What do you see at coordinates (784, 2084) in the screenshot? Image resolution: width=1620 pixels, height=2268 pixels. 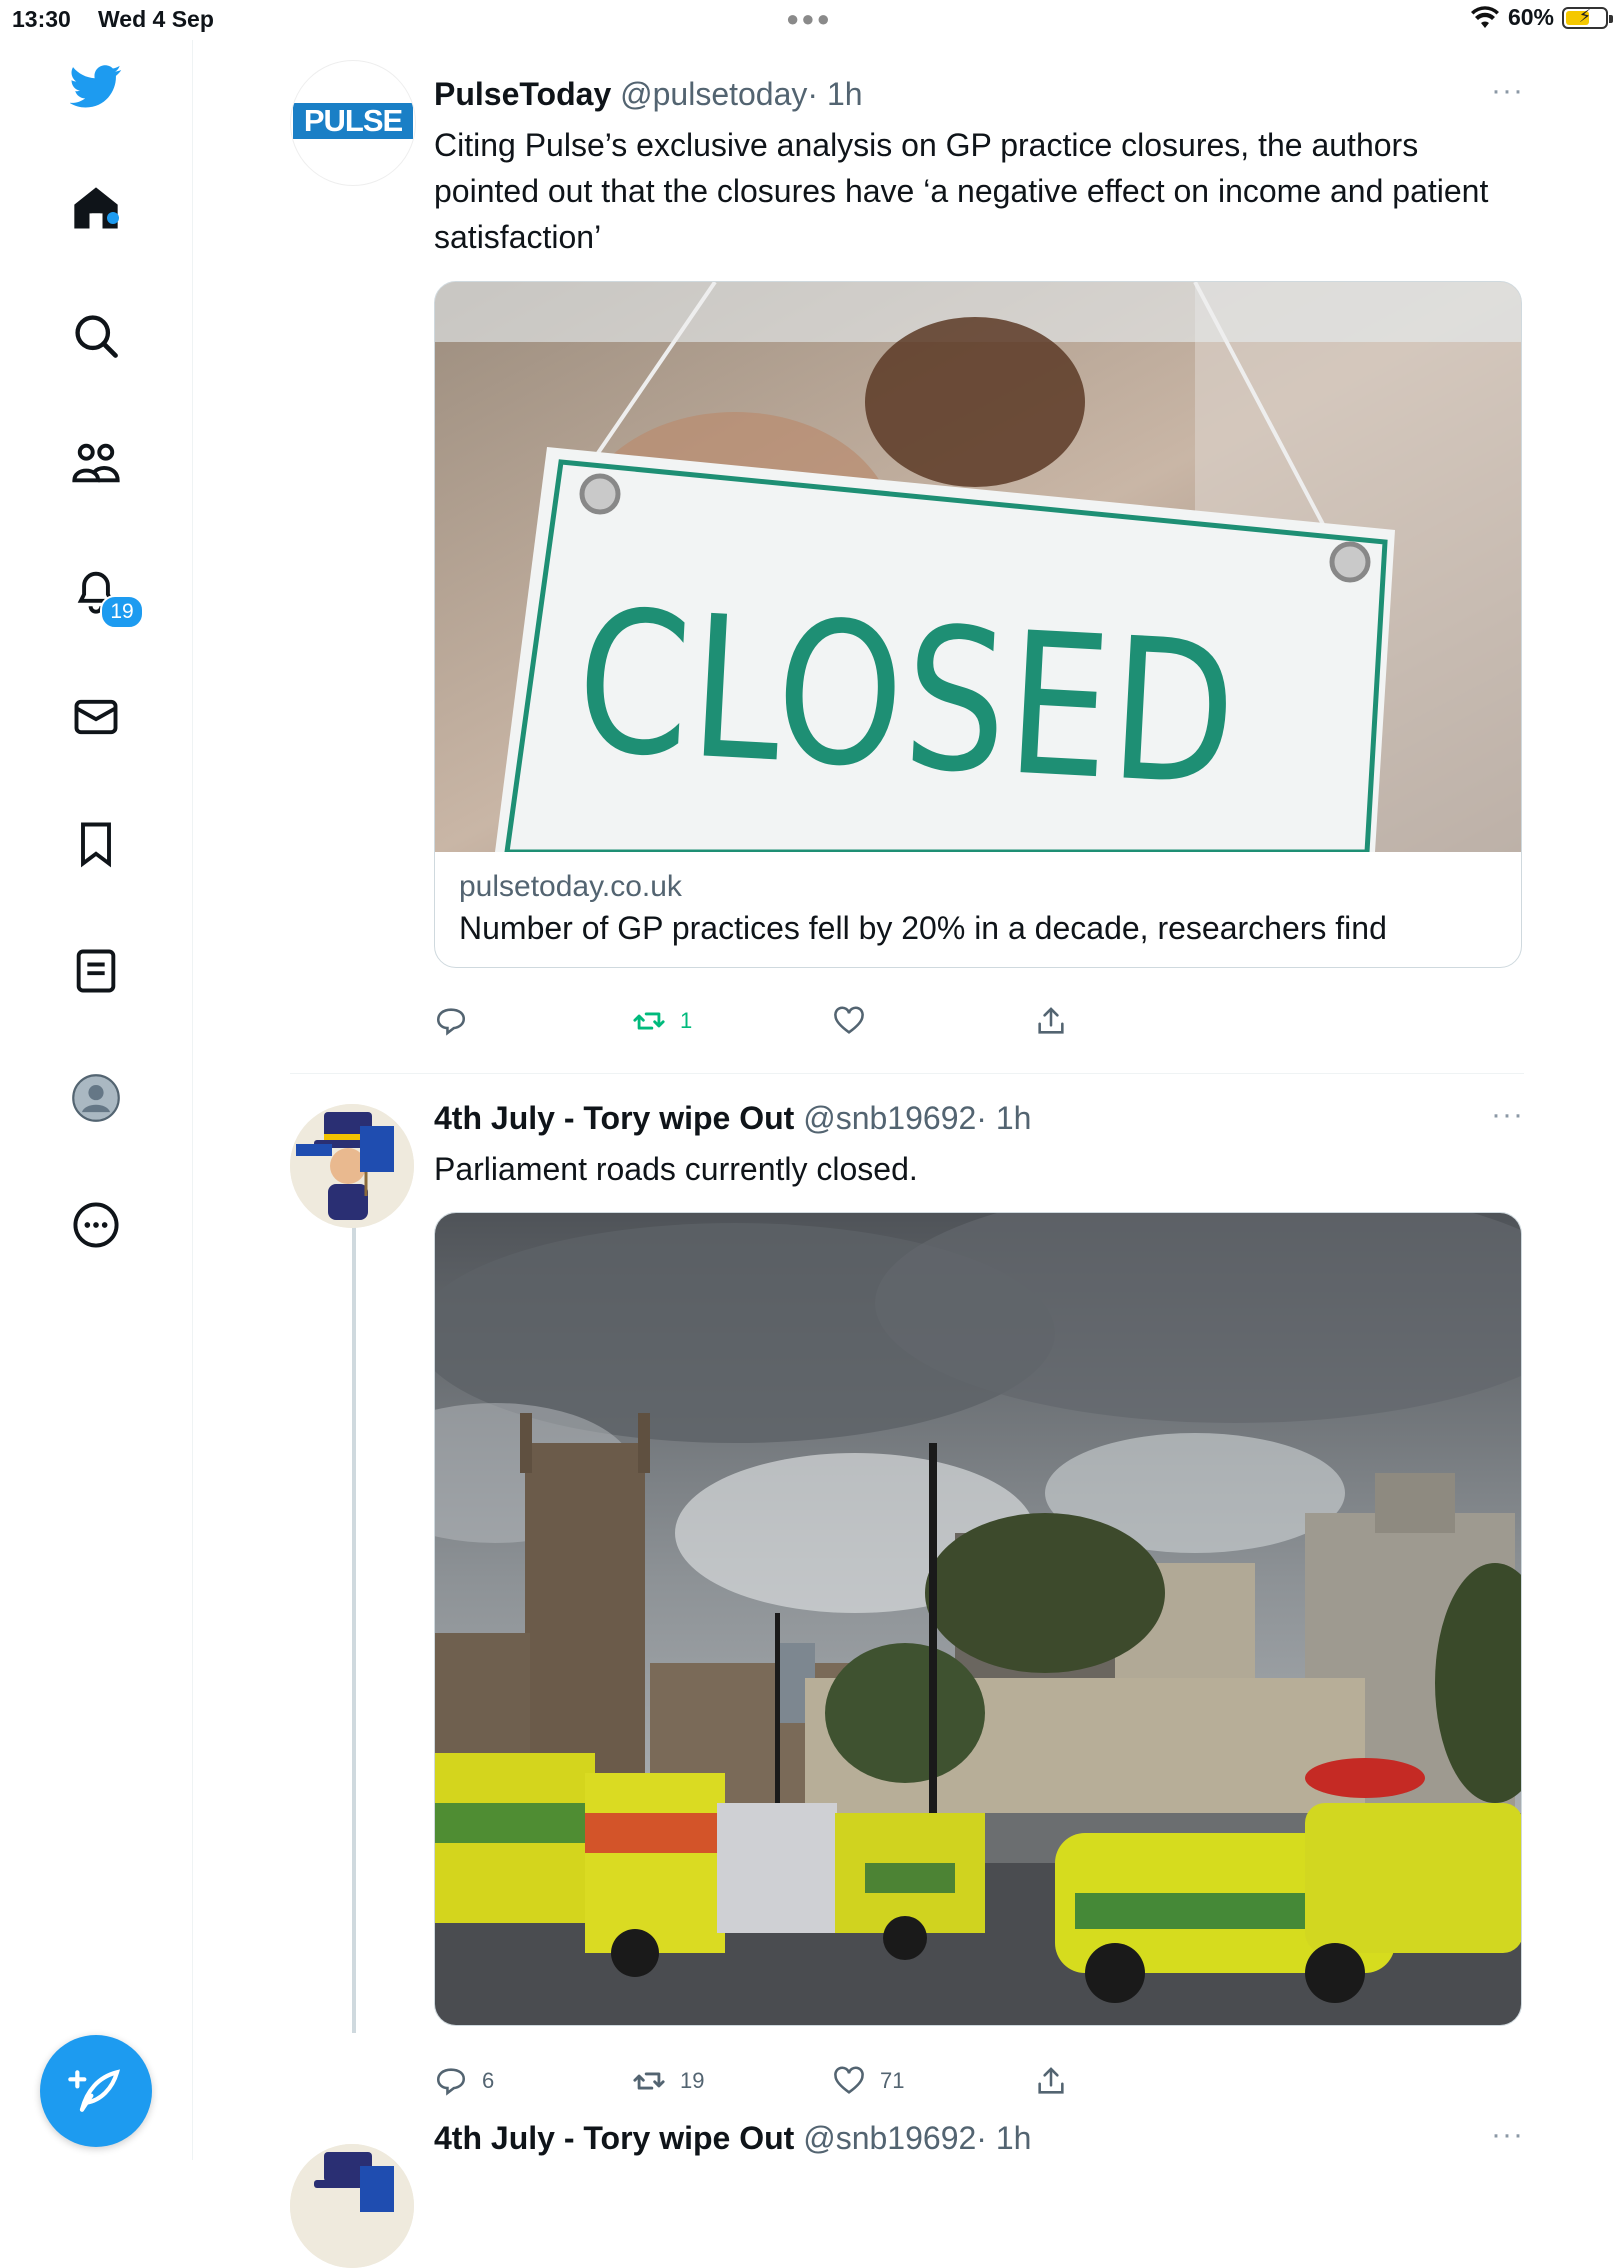 I see `tweet-actions: 6 19 71` at bounding box center [784, 2084].